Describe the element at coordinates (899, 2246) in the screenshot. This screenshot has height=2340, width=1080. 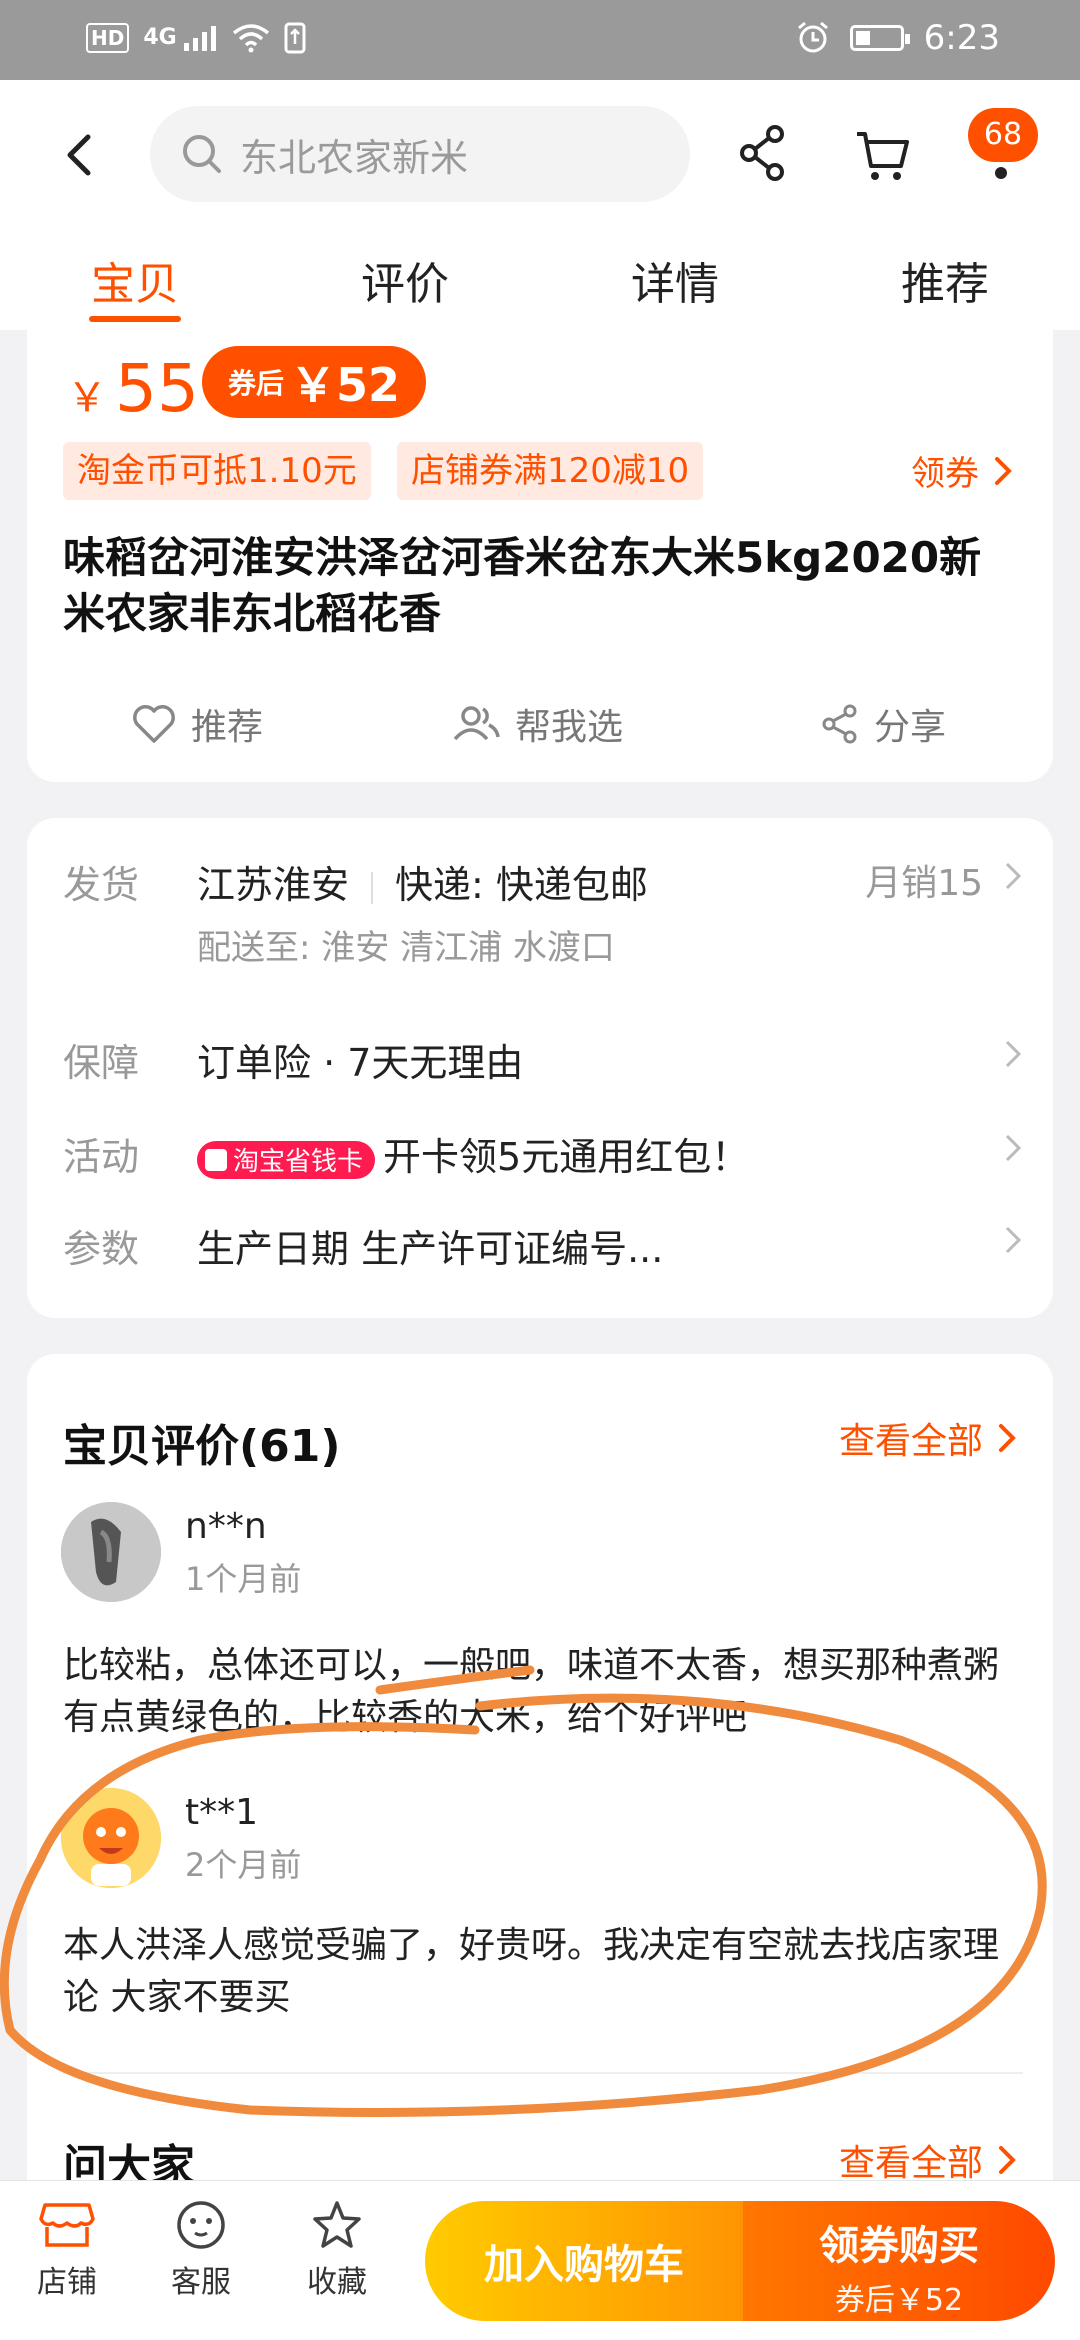
I see `buy-label: 领券购买` at that location.